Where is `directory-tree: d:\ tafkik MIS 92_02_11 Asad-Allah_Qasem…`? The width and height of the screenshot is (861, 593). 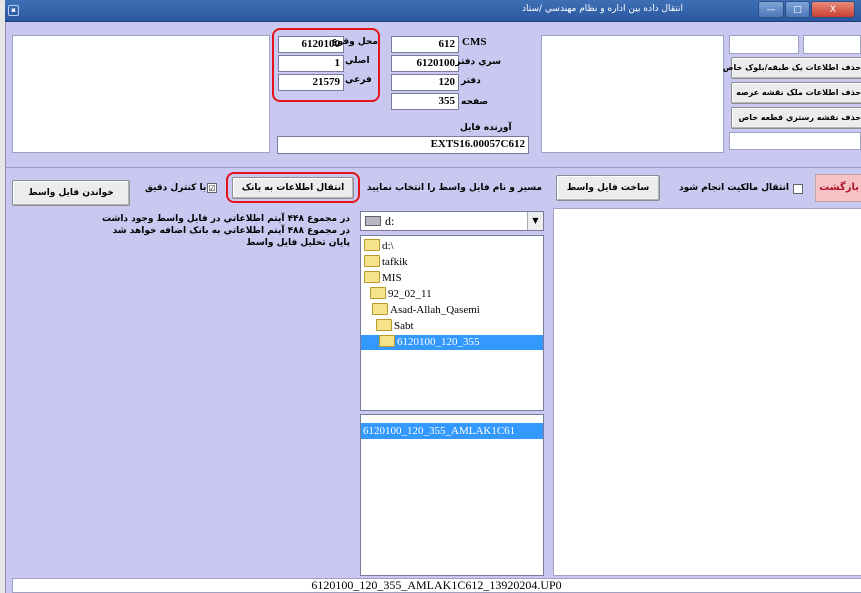 directory-tree: d:\ tafkik MIS 92_02_11 Asad-Allah_Qasem… is located at coordinates (452, 323).